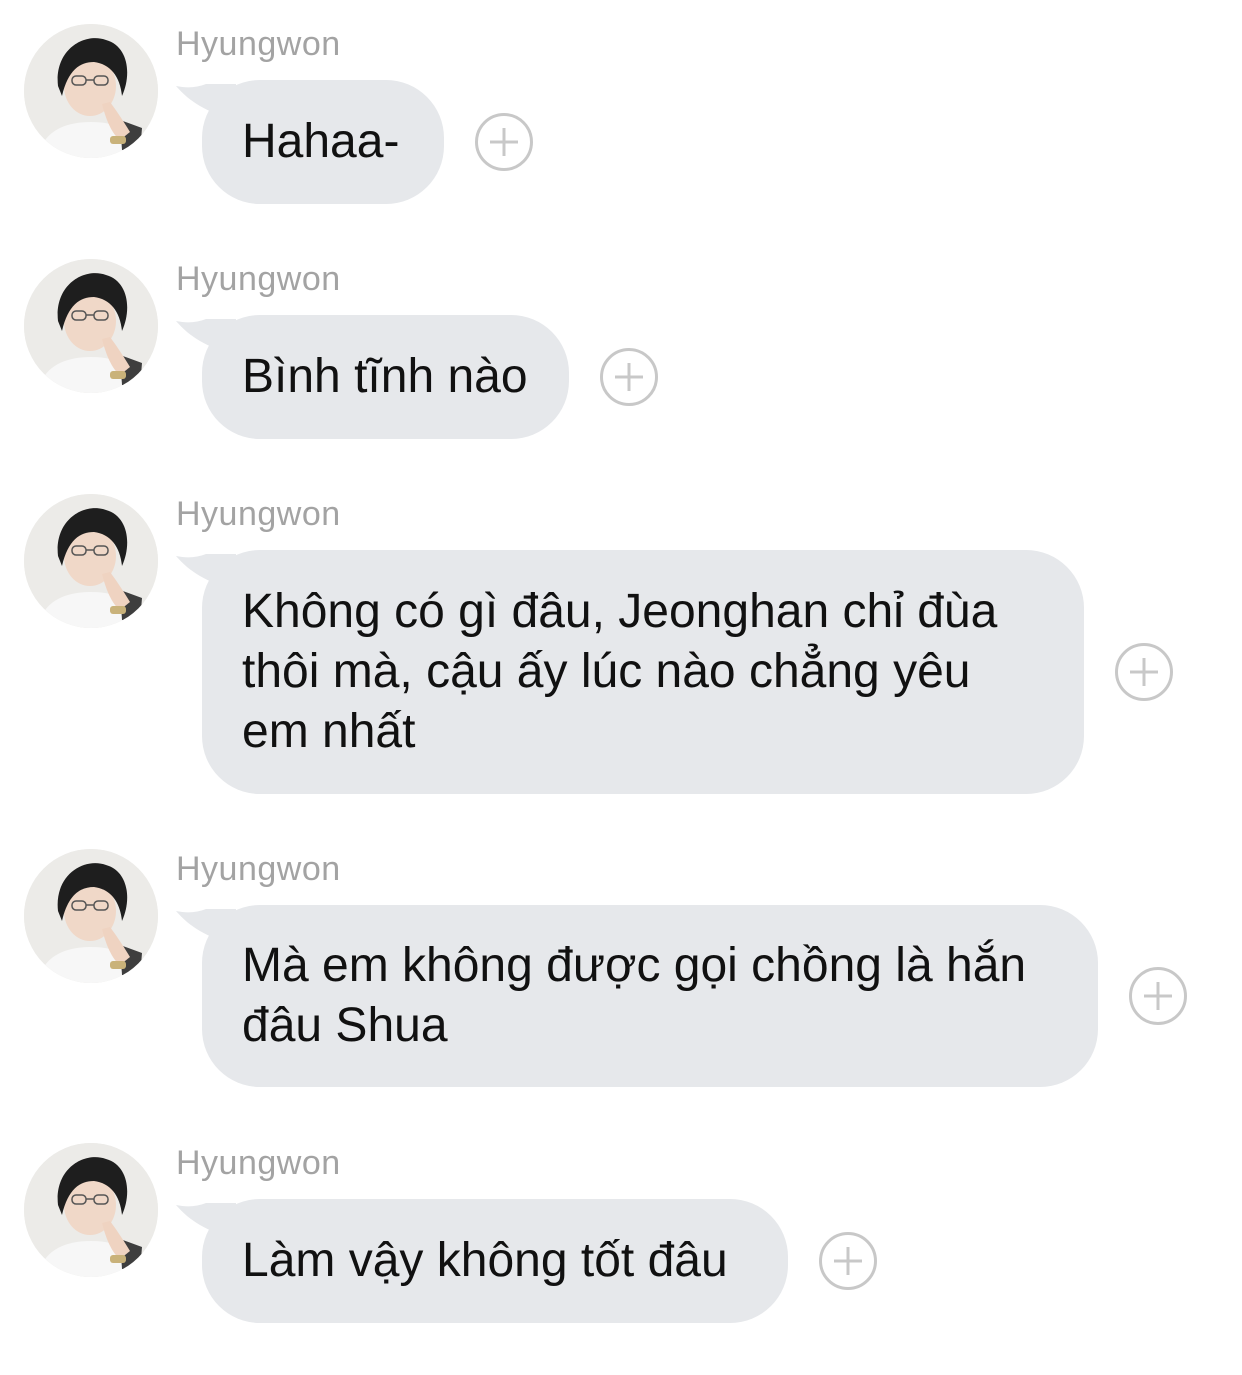  I want to click on message-bubble: Làm vậy không tốt đâu, so click(495, 1261).